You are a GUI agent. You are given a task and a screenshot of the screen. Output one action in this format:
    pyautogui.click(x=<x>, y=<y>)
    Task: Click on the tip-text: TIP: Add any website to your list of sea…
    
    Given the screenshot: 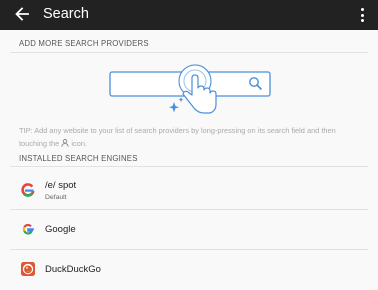 What is the action you would take?
    pyautogui.click(x=177, y=137)
    